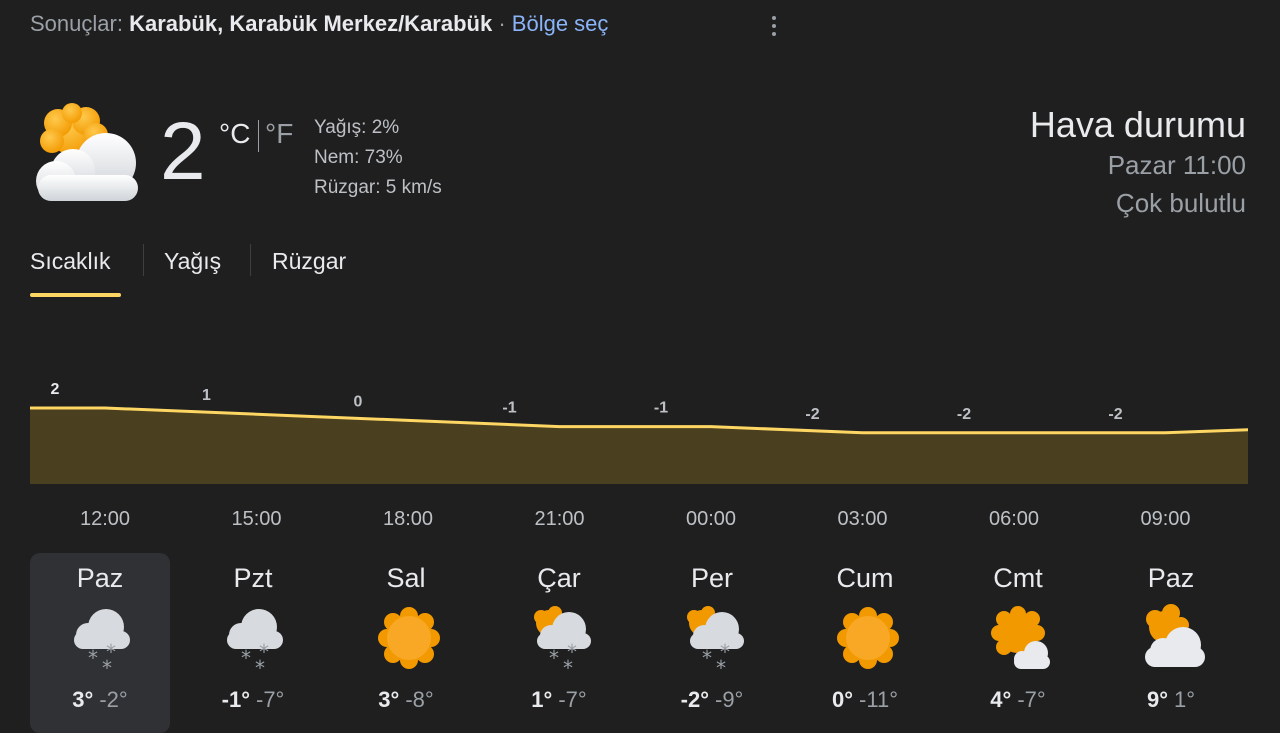 Image resolution: width=1280 pixels, height=733 pixels. What do you see at coordinates (865, 578) in the screenshot?
I see `day-name: Cum` at bounding box center [865, 578].